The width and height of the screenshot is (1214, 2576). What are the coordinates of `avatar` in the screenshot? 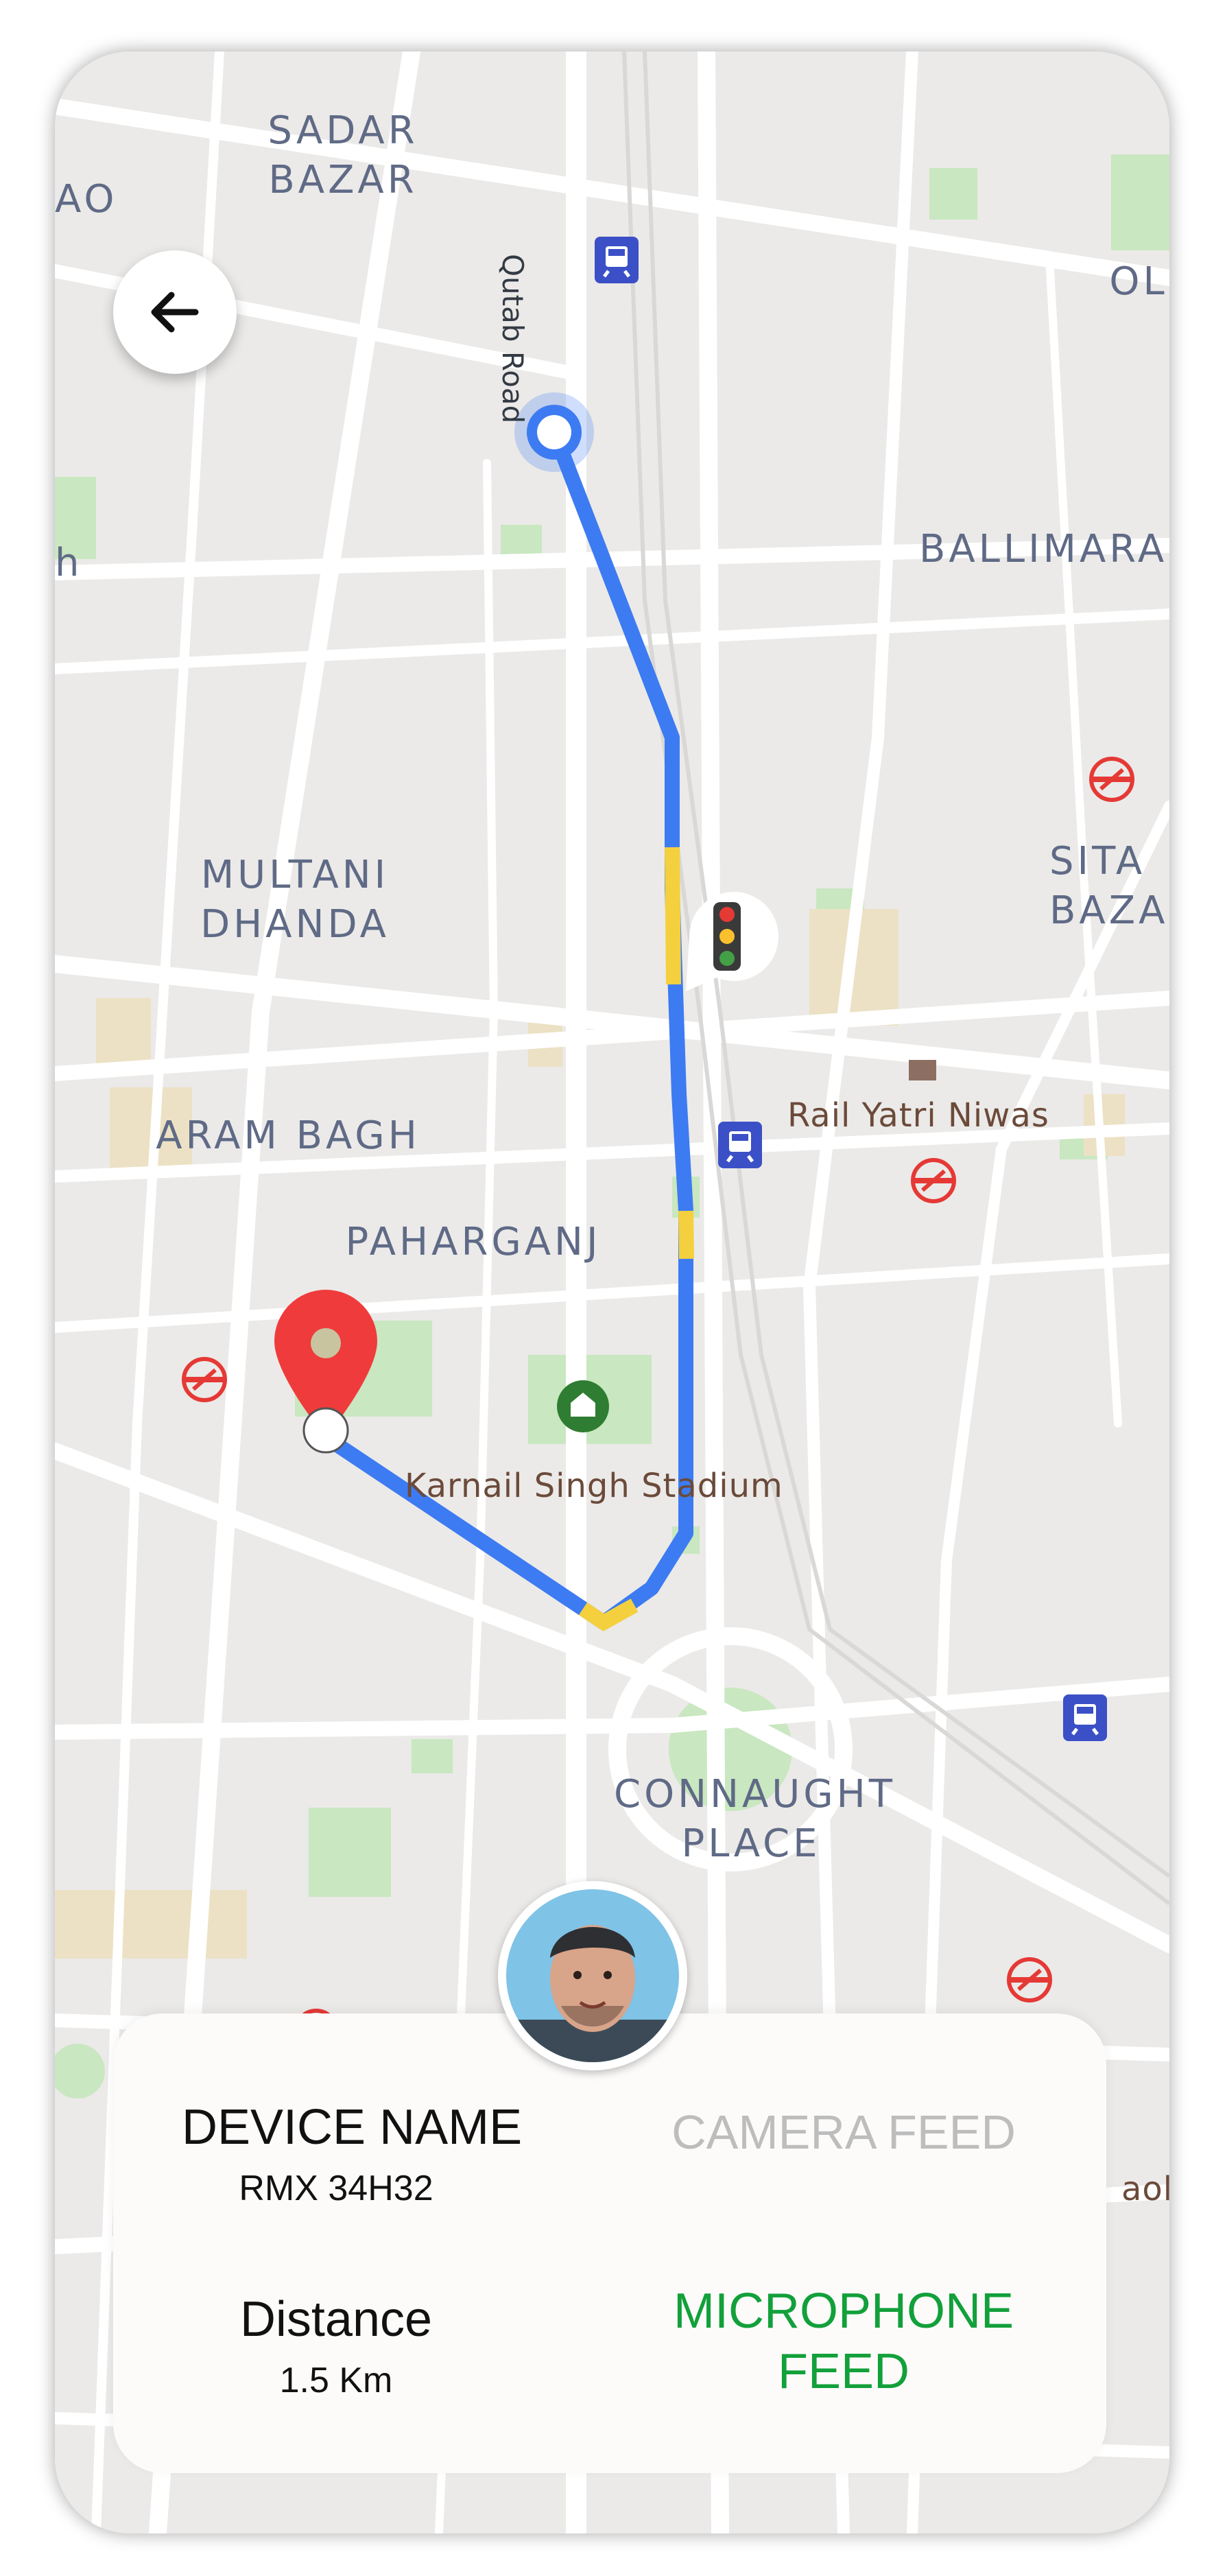 It's located at (592, 1975).